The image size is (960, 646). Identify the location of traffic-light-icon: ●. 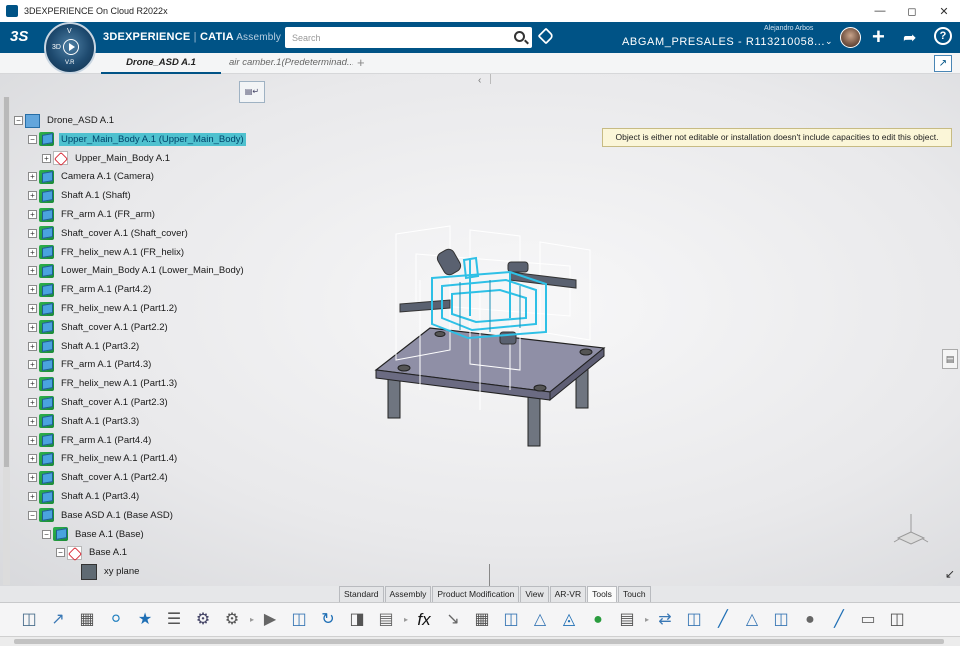
(598, 620).